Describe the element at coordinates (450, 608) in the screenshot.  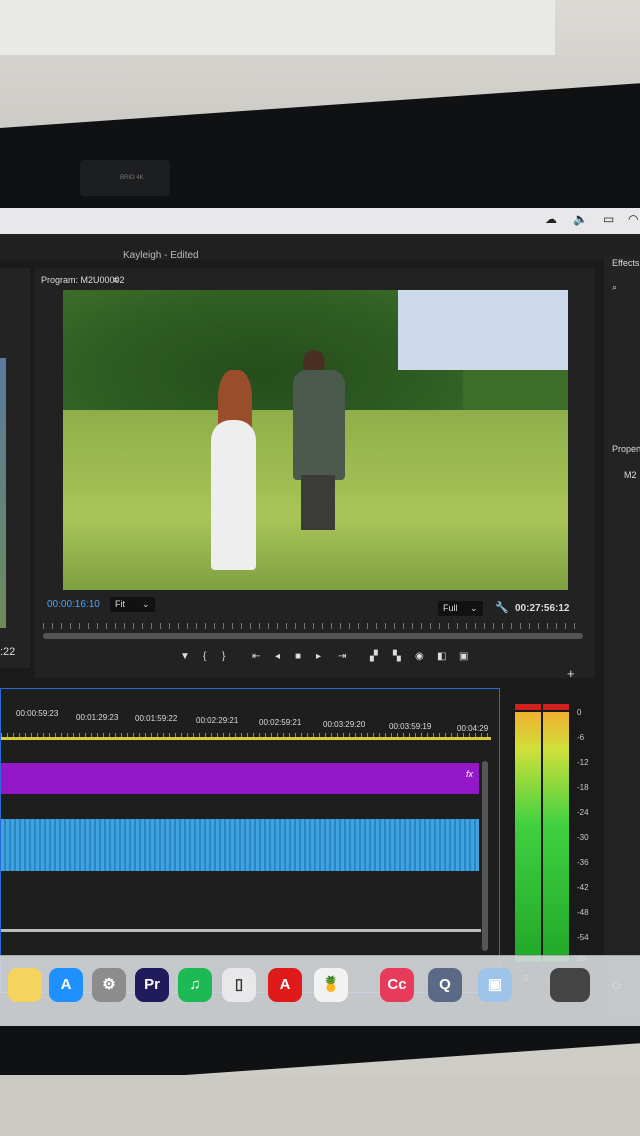
I see `resolution-label: Full` at that location.